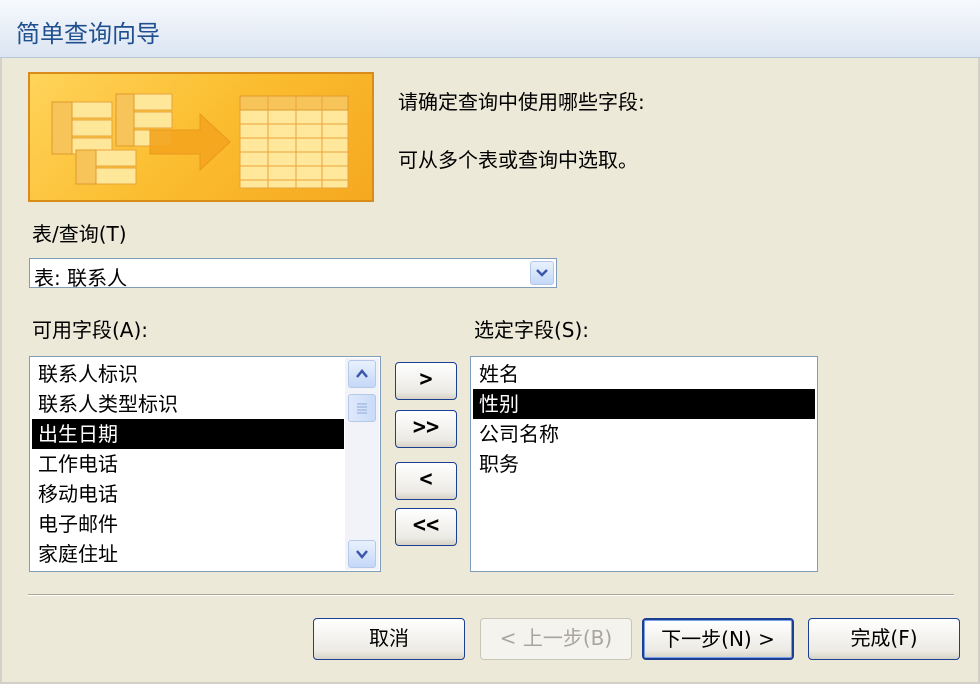 The width and height of the screenshot is (980, 684). What do you see at coordinates (644, 374) in the screenshot?
I see `list-item: 姓名` at bounding box center [644, 374].